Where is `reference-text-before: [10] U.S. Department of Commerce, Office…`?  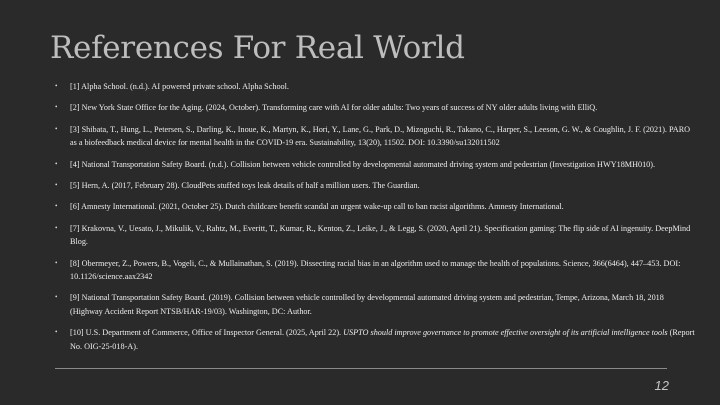
reference-text-before: [10] U.S. Department of Commerce, Office… is located at coordinates (207, 333).